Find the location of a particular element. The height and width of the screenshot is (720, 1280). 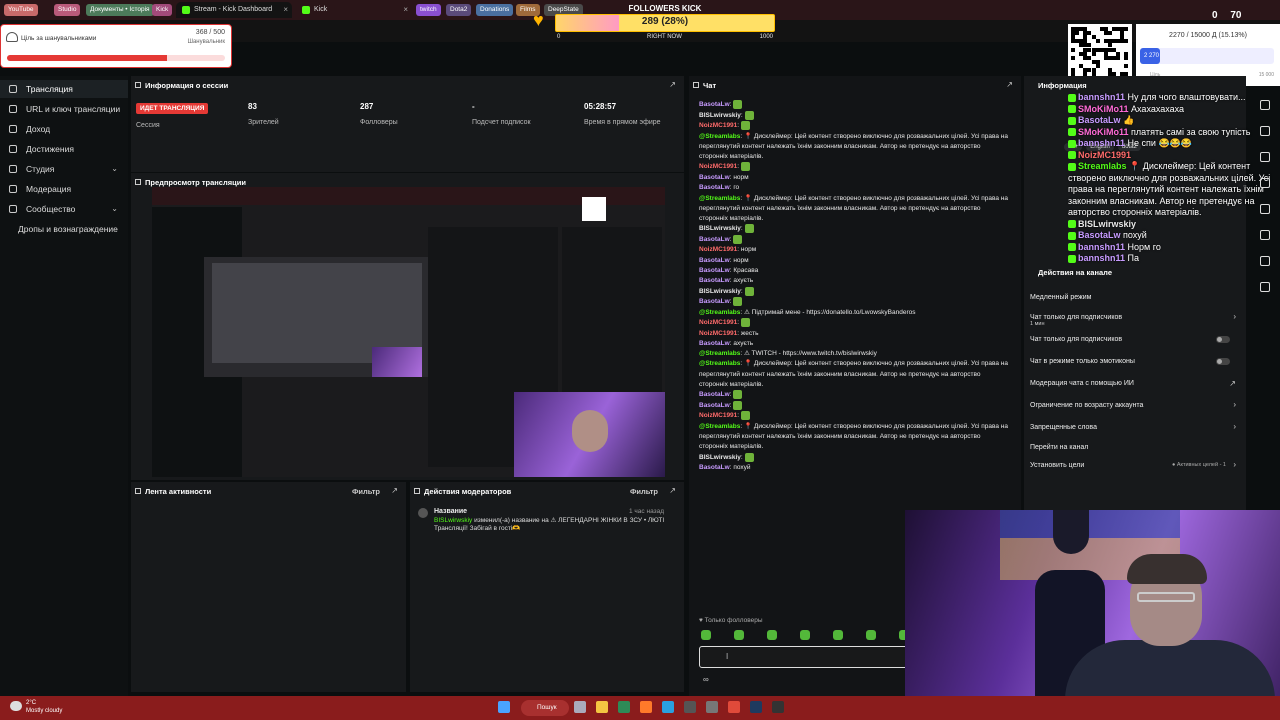

browser-tab: Kick × is located at coordinates (354, 10).